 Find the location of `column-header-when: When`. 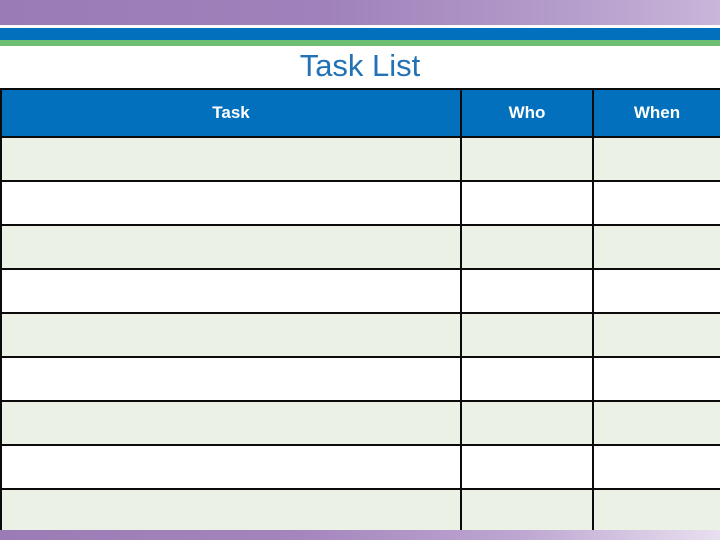

column-header-when: When is located at coordinates (656, 113).